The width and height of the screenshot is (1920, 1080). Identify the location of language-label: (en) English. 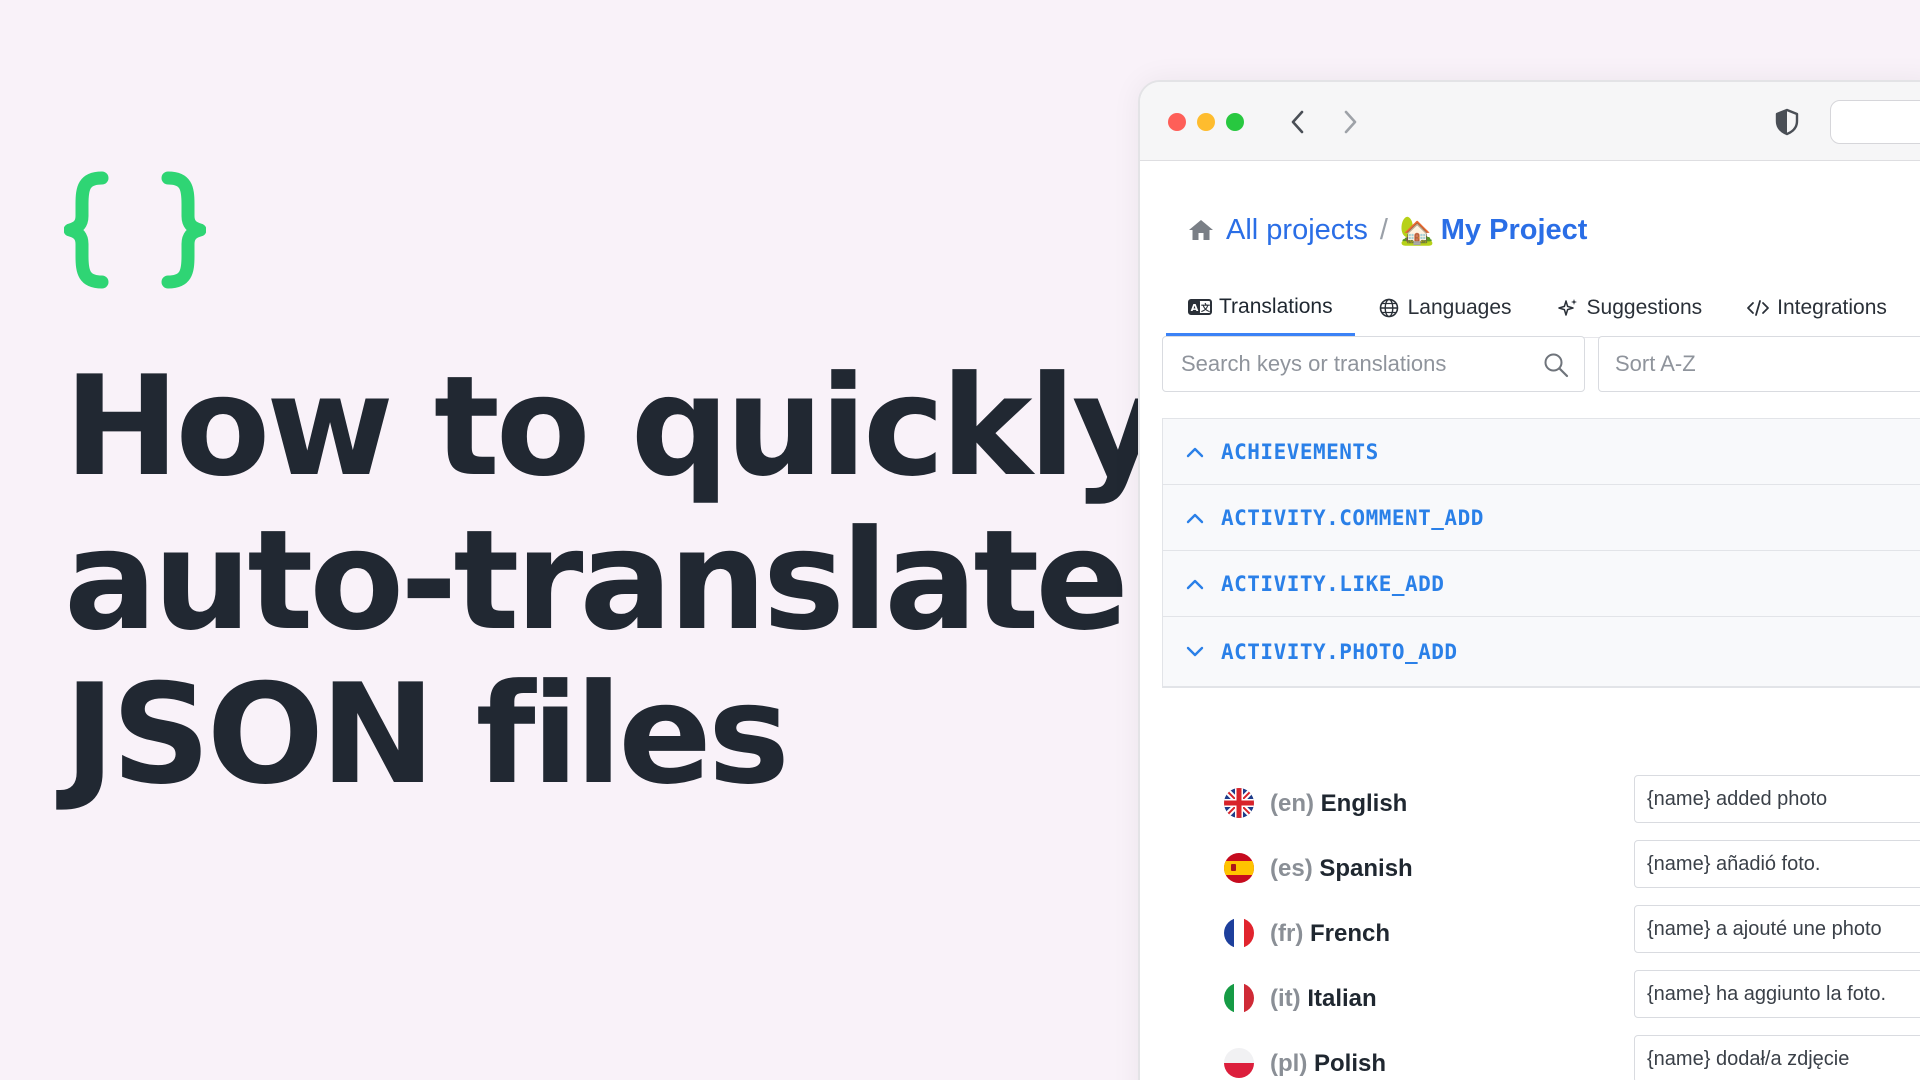
(1338, 804).